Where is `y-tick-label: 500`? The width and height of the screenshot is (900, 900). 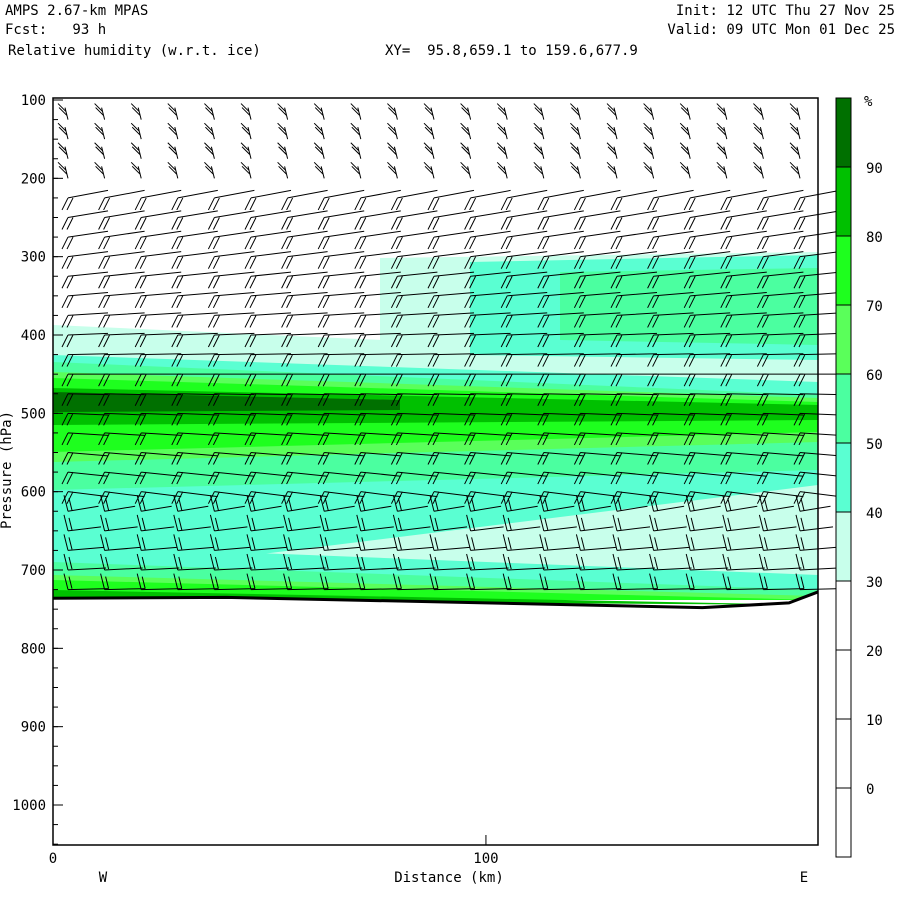
y-tick-label: 500 is located at coordinates (33, 414).